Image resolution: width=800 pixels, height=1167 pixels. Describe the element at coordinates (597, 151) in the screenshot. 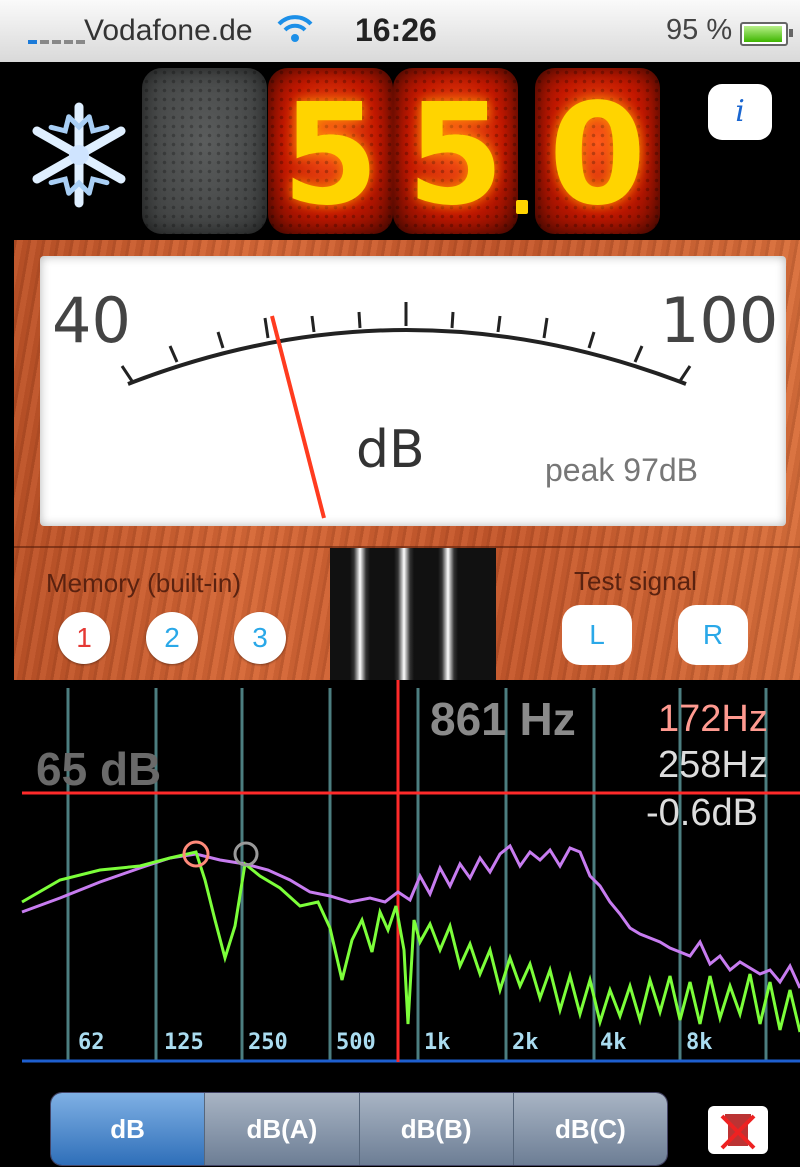

I see `digit-tube: 0` at that location.